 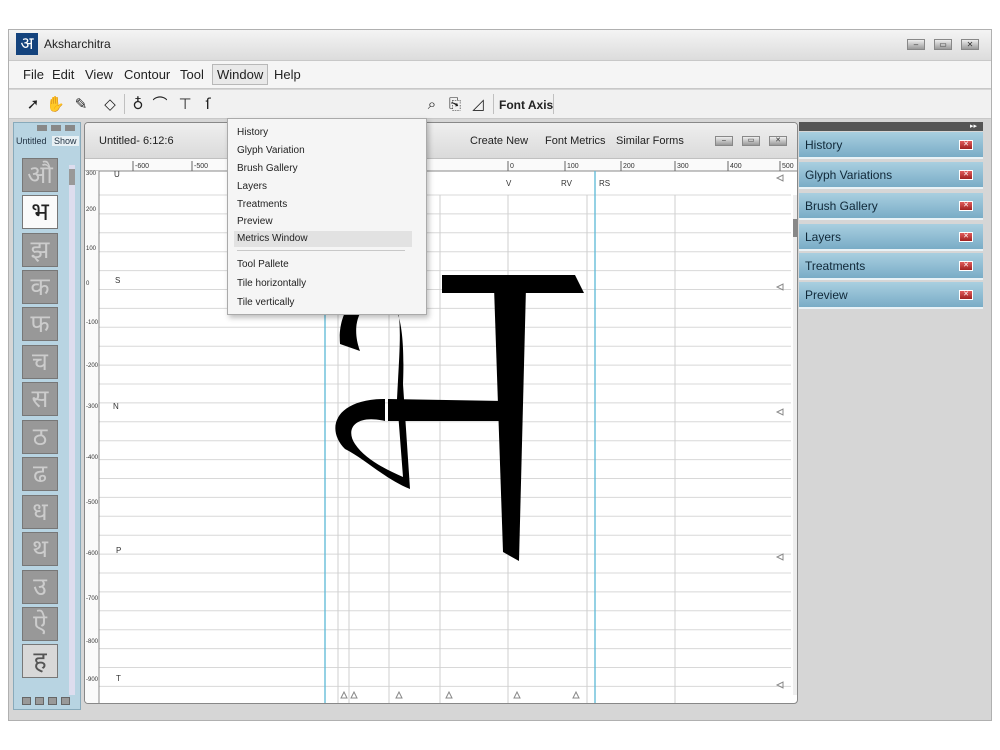 I want to click on glyph-list-scrollbar, so click(x=72, y=430).